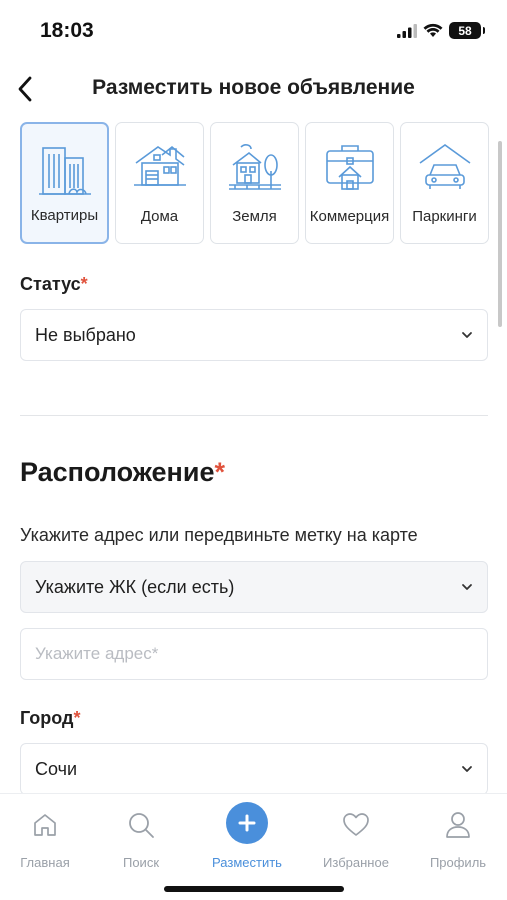  Describe the element at coordinates (458, 839) in the screenshot. I see `tab-profile: Профиль` at that location.